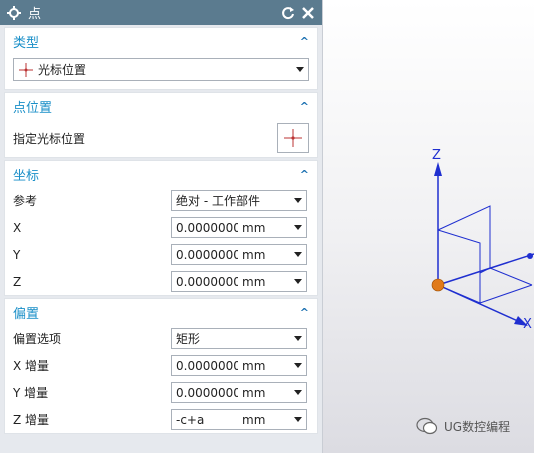  What do you see at coordinates (161, 12) in the screenshot?
I see `dialog-titlebar: 点` at bounding box center [161, 12].